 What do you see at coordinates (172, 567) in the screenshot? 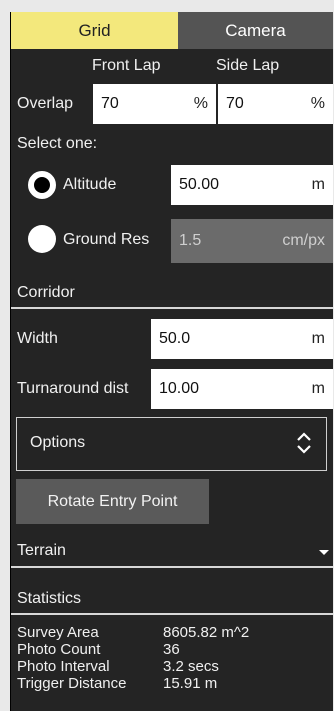
I see `terrain-divider` at bounding box center [172, 567].